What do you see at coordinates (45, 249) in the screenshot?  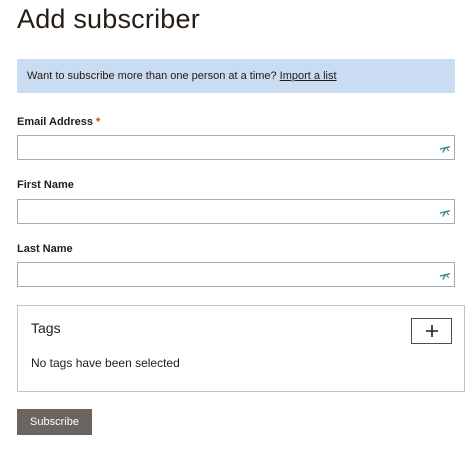 I see `last-name-label: Last Name` at bounding box center [45, 249].